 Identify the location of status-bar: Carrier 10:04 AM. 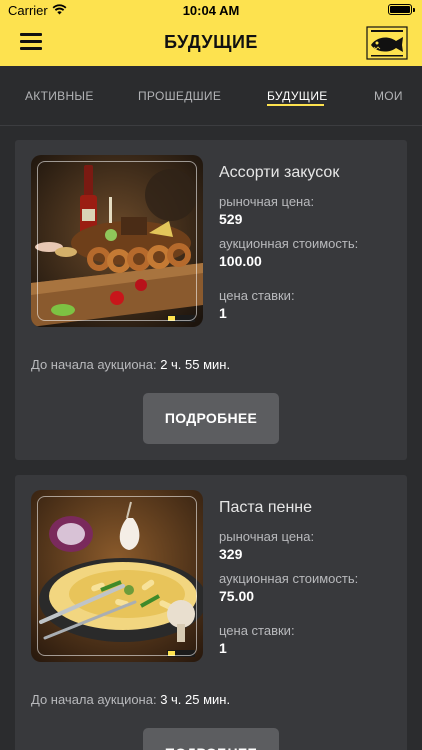
(211, 11).